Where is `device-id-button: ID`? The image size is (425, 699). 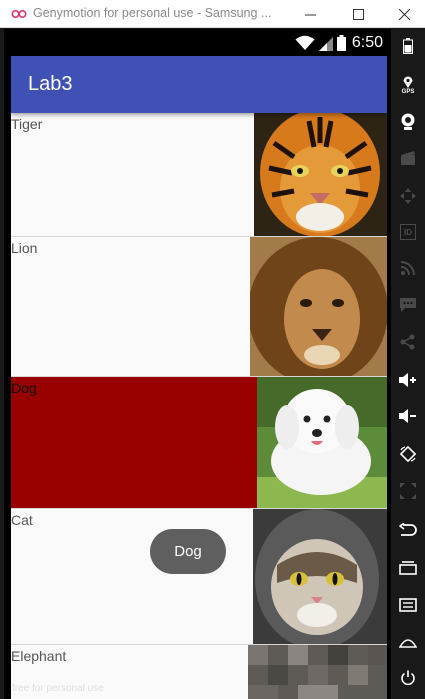
device-id-button: ID is located at coordinates (408, 232).